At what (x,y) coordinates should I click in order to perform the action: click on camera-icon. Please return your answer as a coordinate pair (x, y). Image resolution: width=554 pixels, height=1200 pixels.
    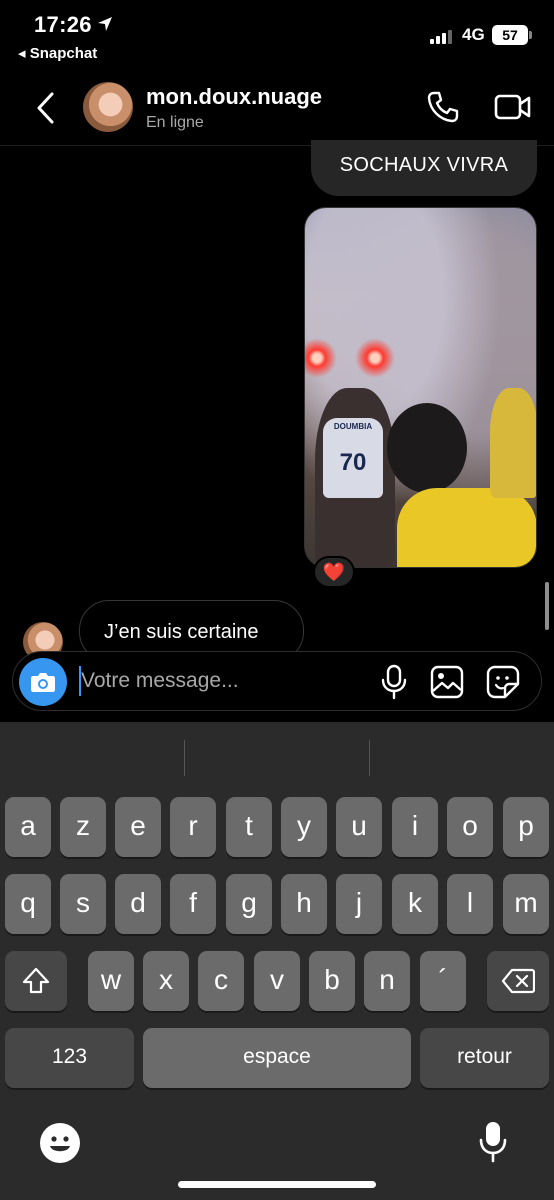
    Looking at the image, I should click on (43, 682).